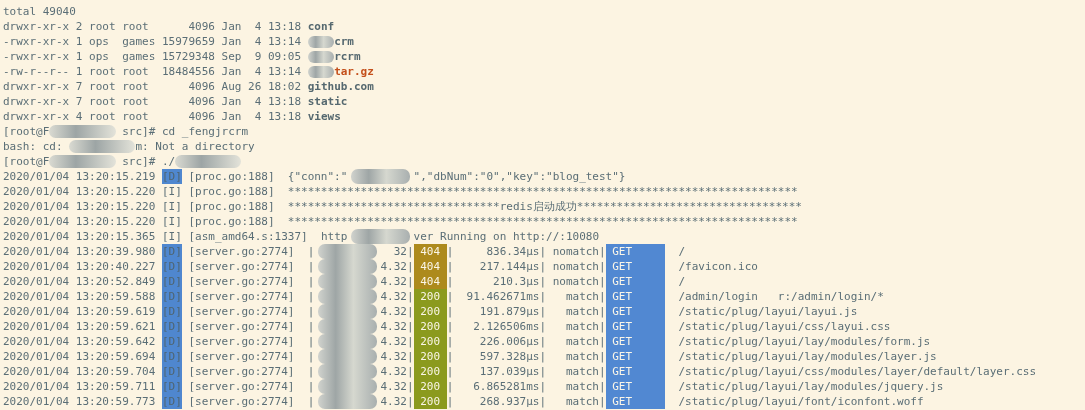 This screenshot has height=410, width=1085. What do you see at coordinates (79, 236) in the screenshot?
I see `log-timestamp: 2020/01/04 13:20:15.365` at bounding box center [79, 236].